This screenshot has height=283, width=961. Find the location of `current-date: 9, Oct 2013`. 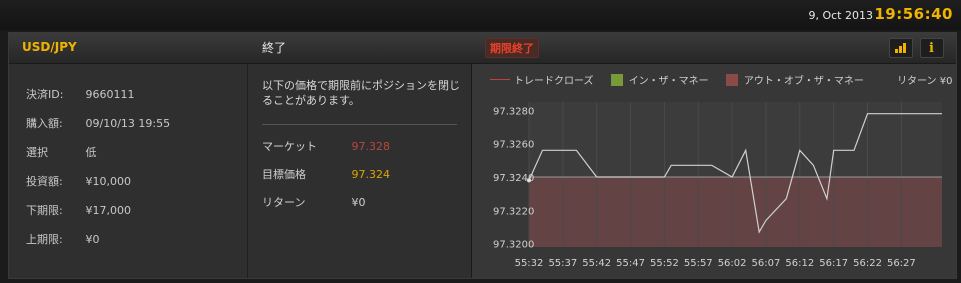

current-date: 9, Oct 2013 is located at coordinates (840, 15).